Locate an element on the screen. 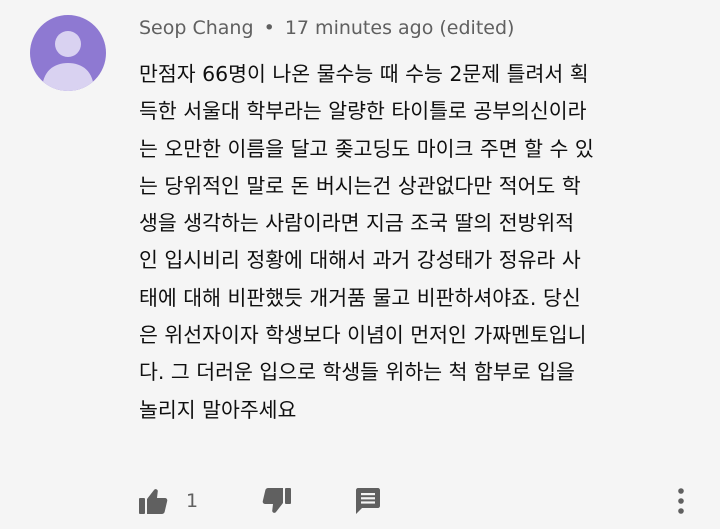 This screenshot has width=720, height=529. reply-button is located at coordinates (368, 501).